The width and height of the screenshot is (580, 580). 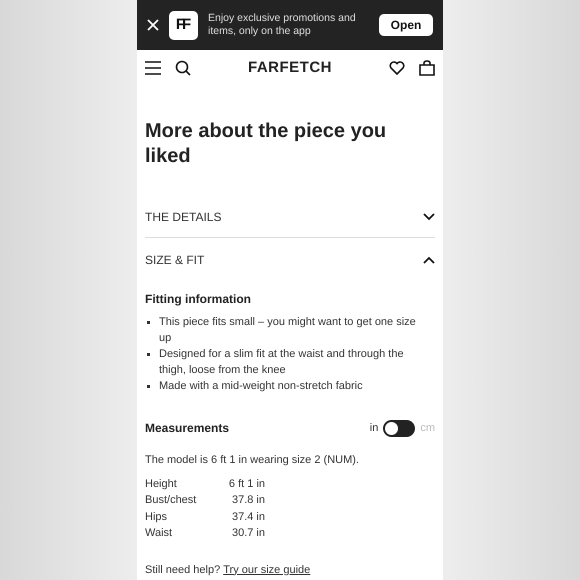 What do you see at coordinates (156, 517) in the screenshot?
I see `measurement-label: Hips` at bounding box center [156, 517].